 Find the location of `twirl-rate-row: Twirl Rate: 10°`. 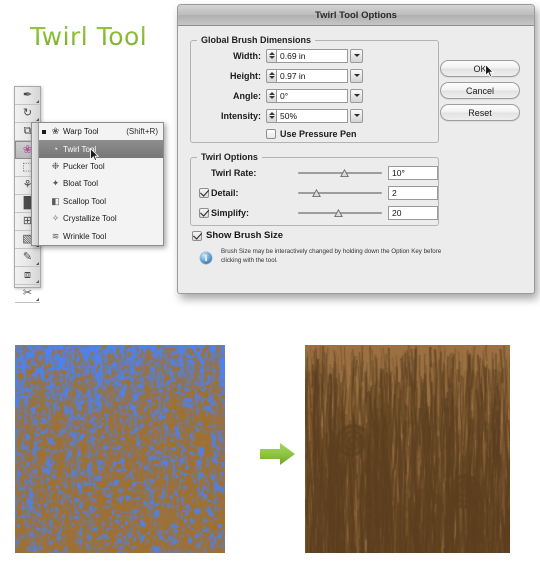

twirl-rate-row: Twirl Rate: 10° is located at coordinates (314, 172).